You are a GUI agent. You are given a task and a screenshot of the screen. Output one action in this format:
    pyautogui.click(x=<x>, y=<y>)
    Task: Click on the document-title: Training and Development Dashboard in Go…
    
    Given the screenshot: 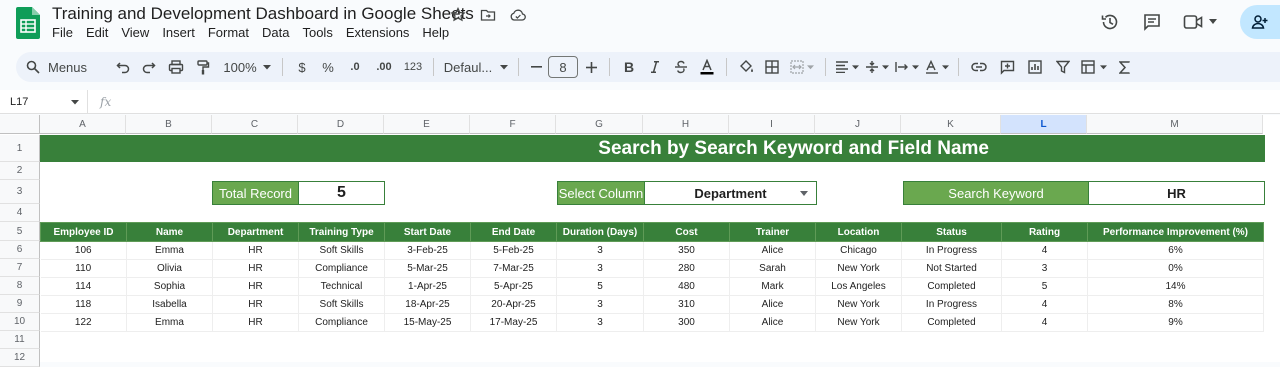 What is the action you would take?
    pyautogui.click(x=263, y=14)
    